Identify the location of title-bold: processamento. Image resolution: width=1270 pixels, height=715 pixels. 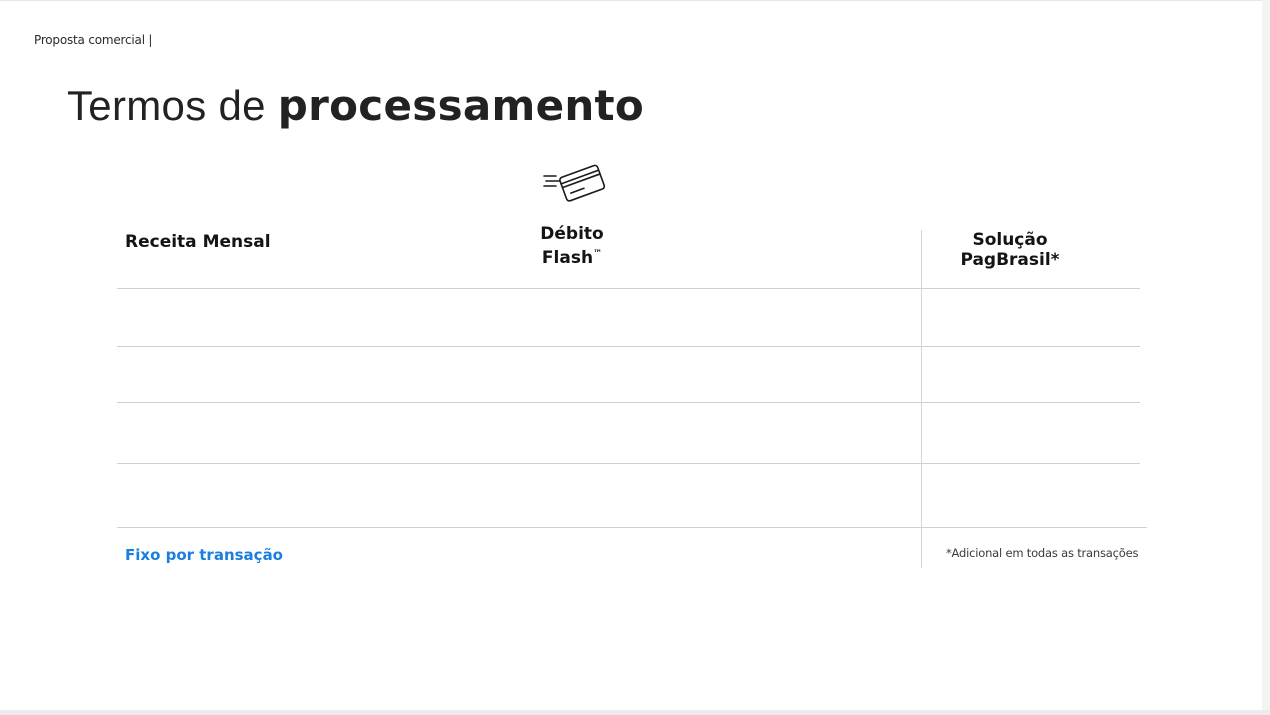
(461, 105).